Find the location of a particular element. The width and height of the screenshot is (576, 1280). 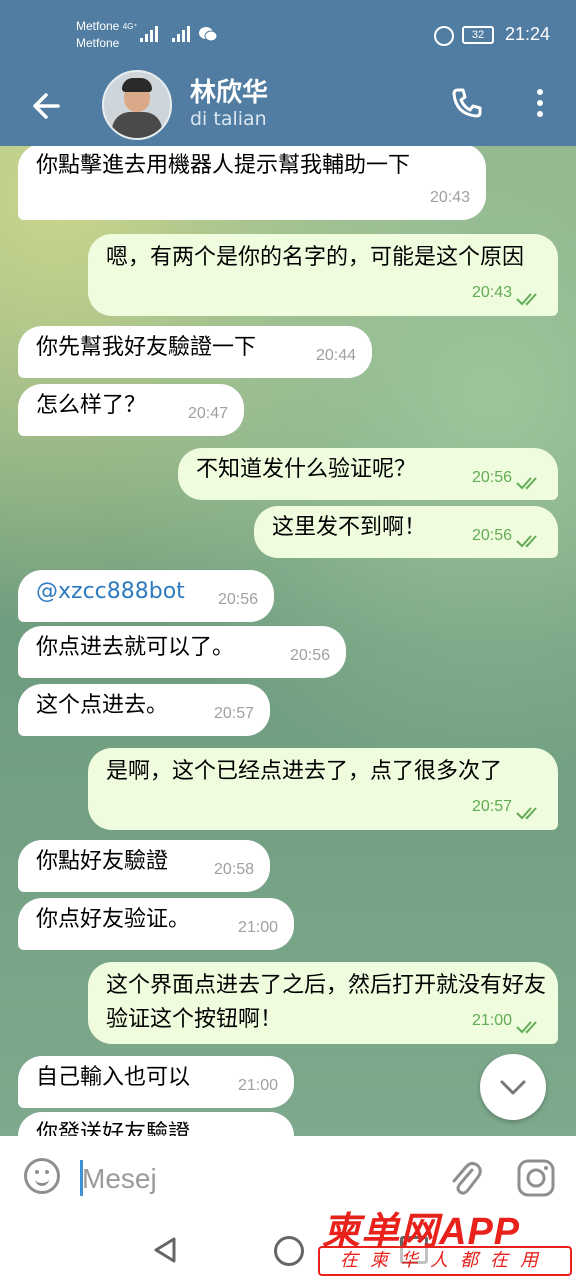

more-vertical-icon is located at coordinates (540, 103).